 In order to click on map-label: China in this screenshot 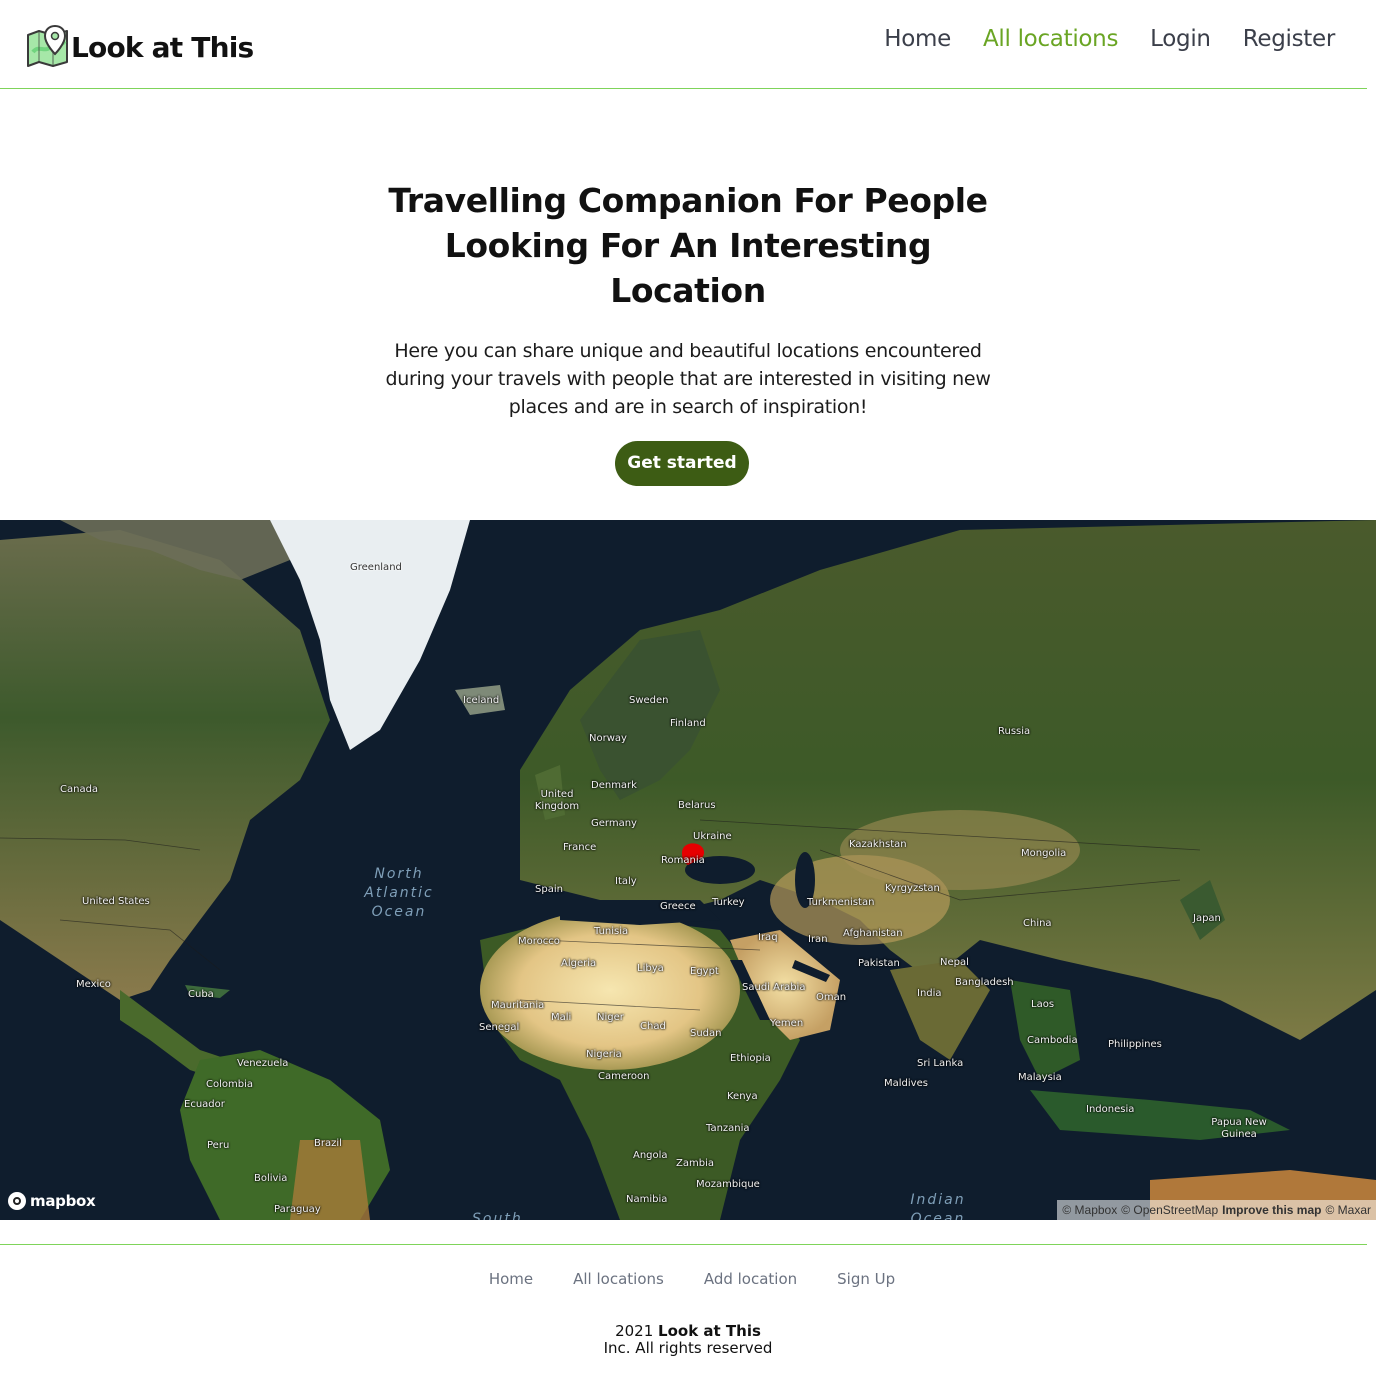, I will do `click(1037, 923)`.